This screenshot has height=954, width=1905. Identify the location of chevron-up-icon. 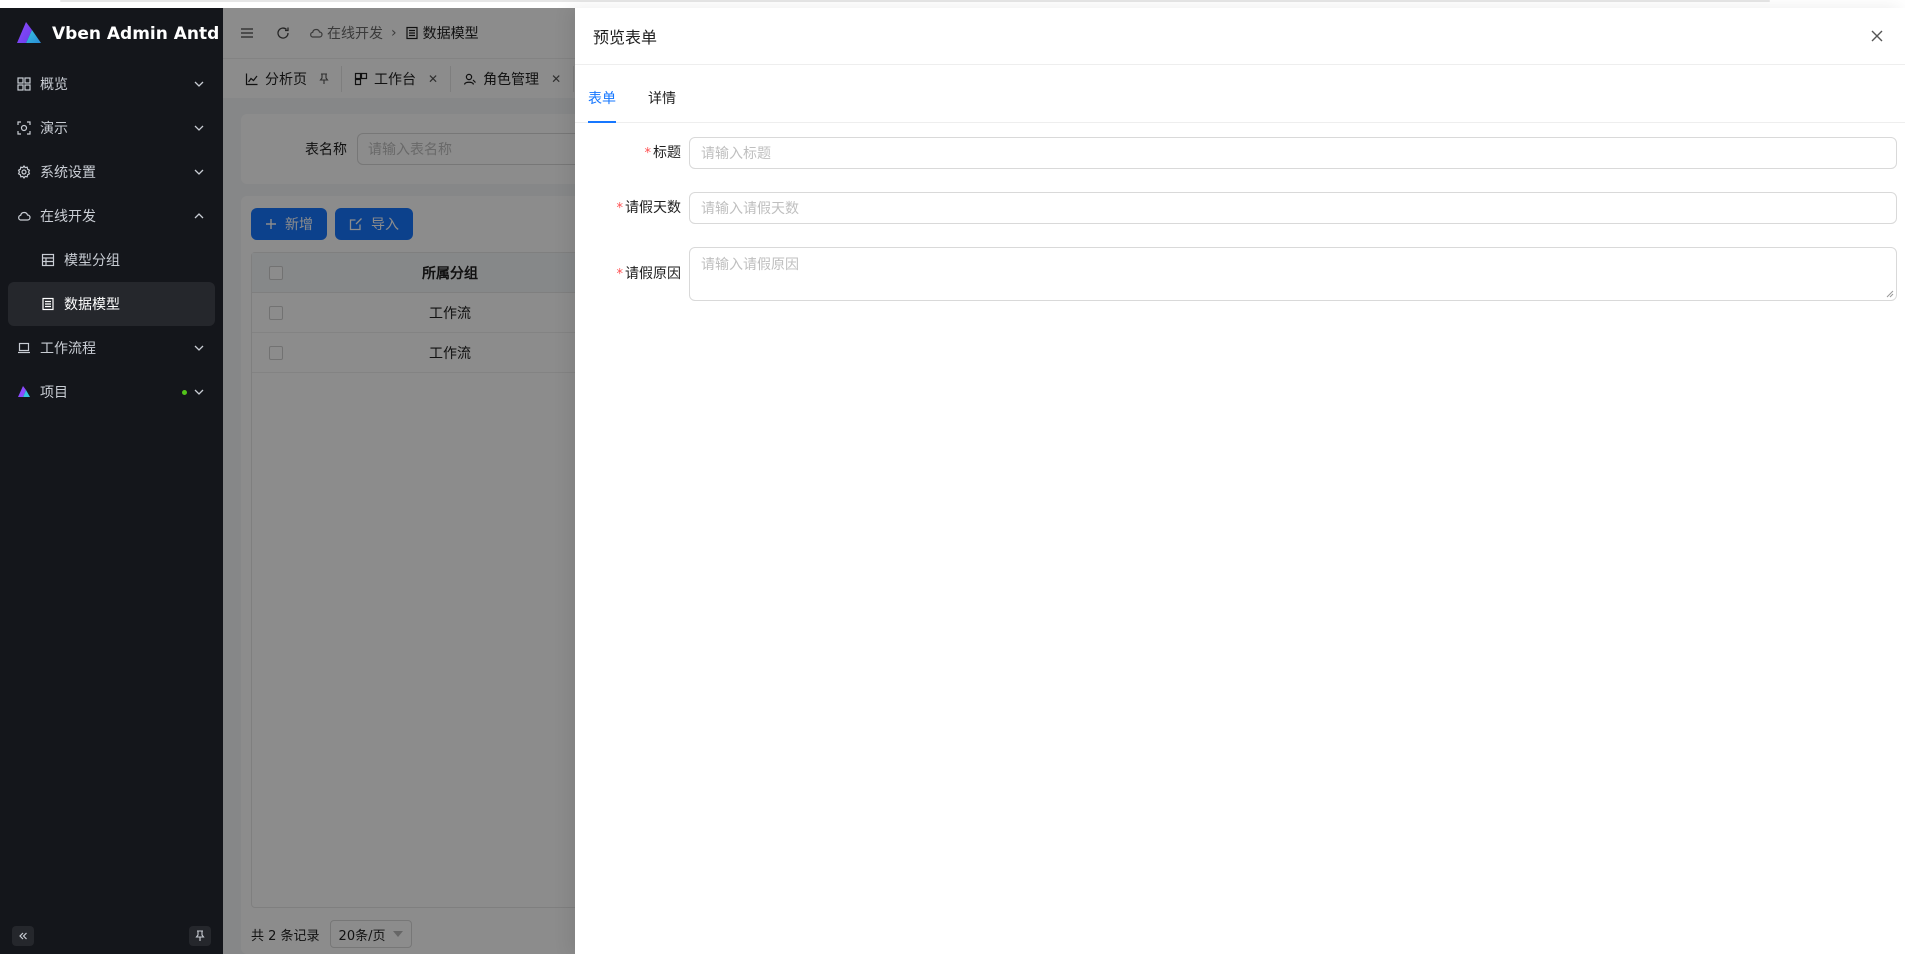
(199, 216).